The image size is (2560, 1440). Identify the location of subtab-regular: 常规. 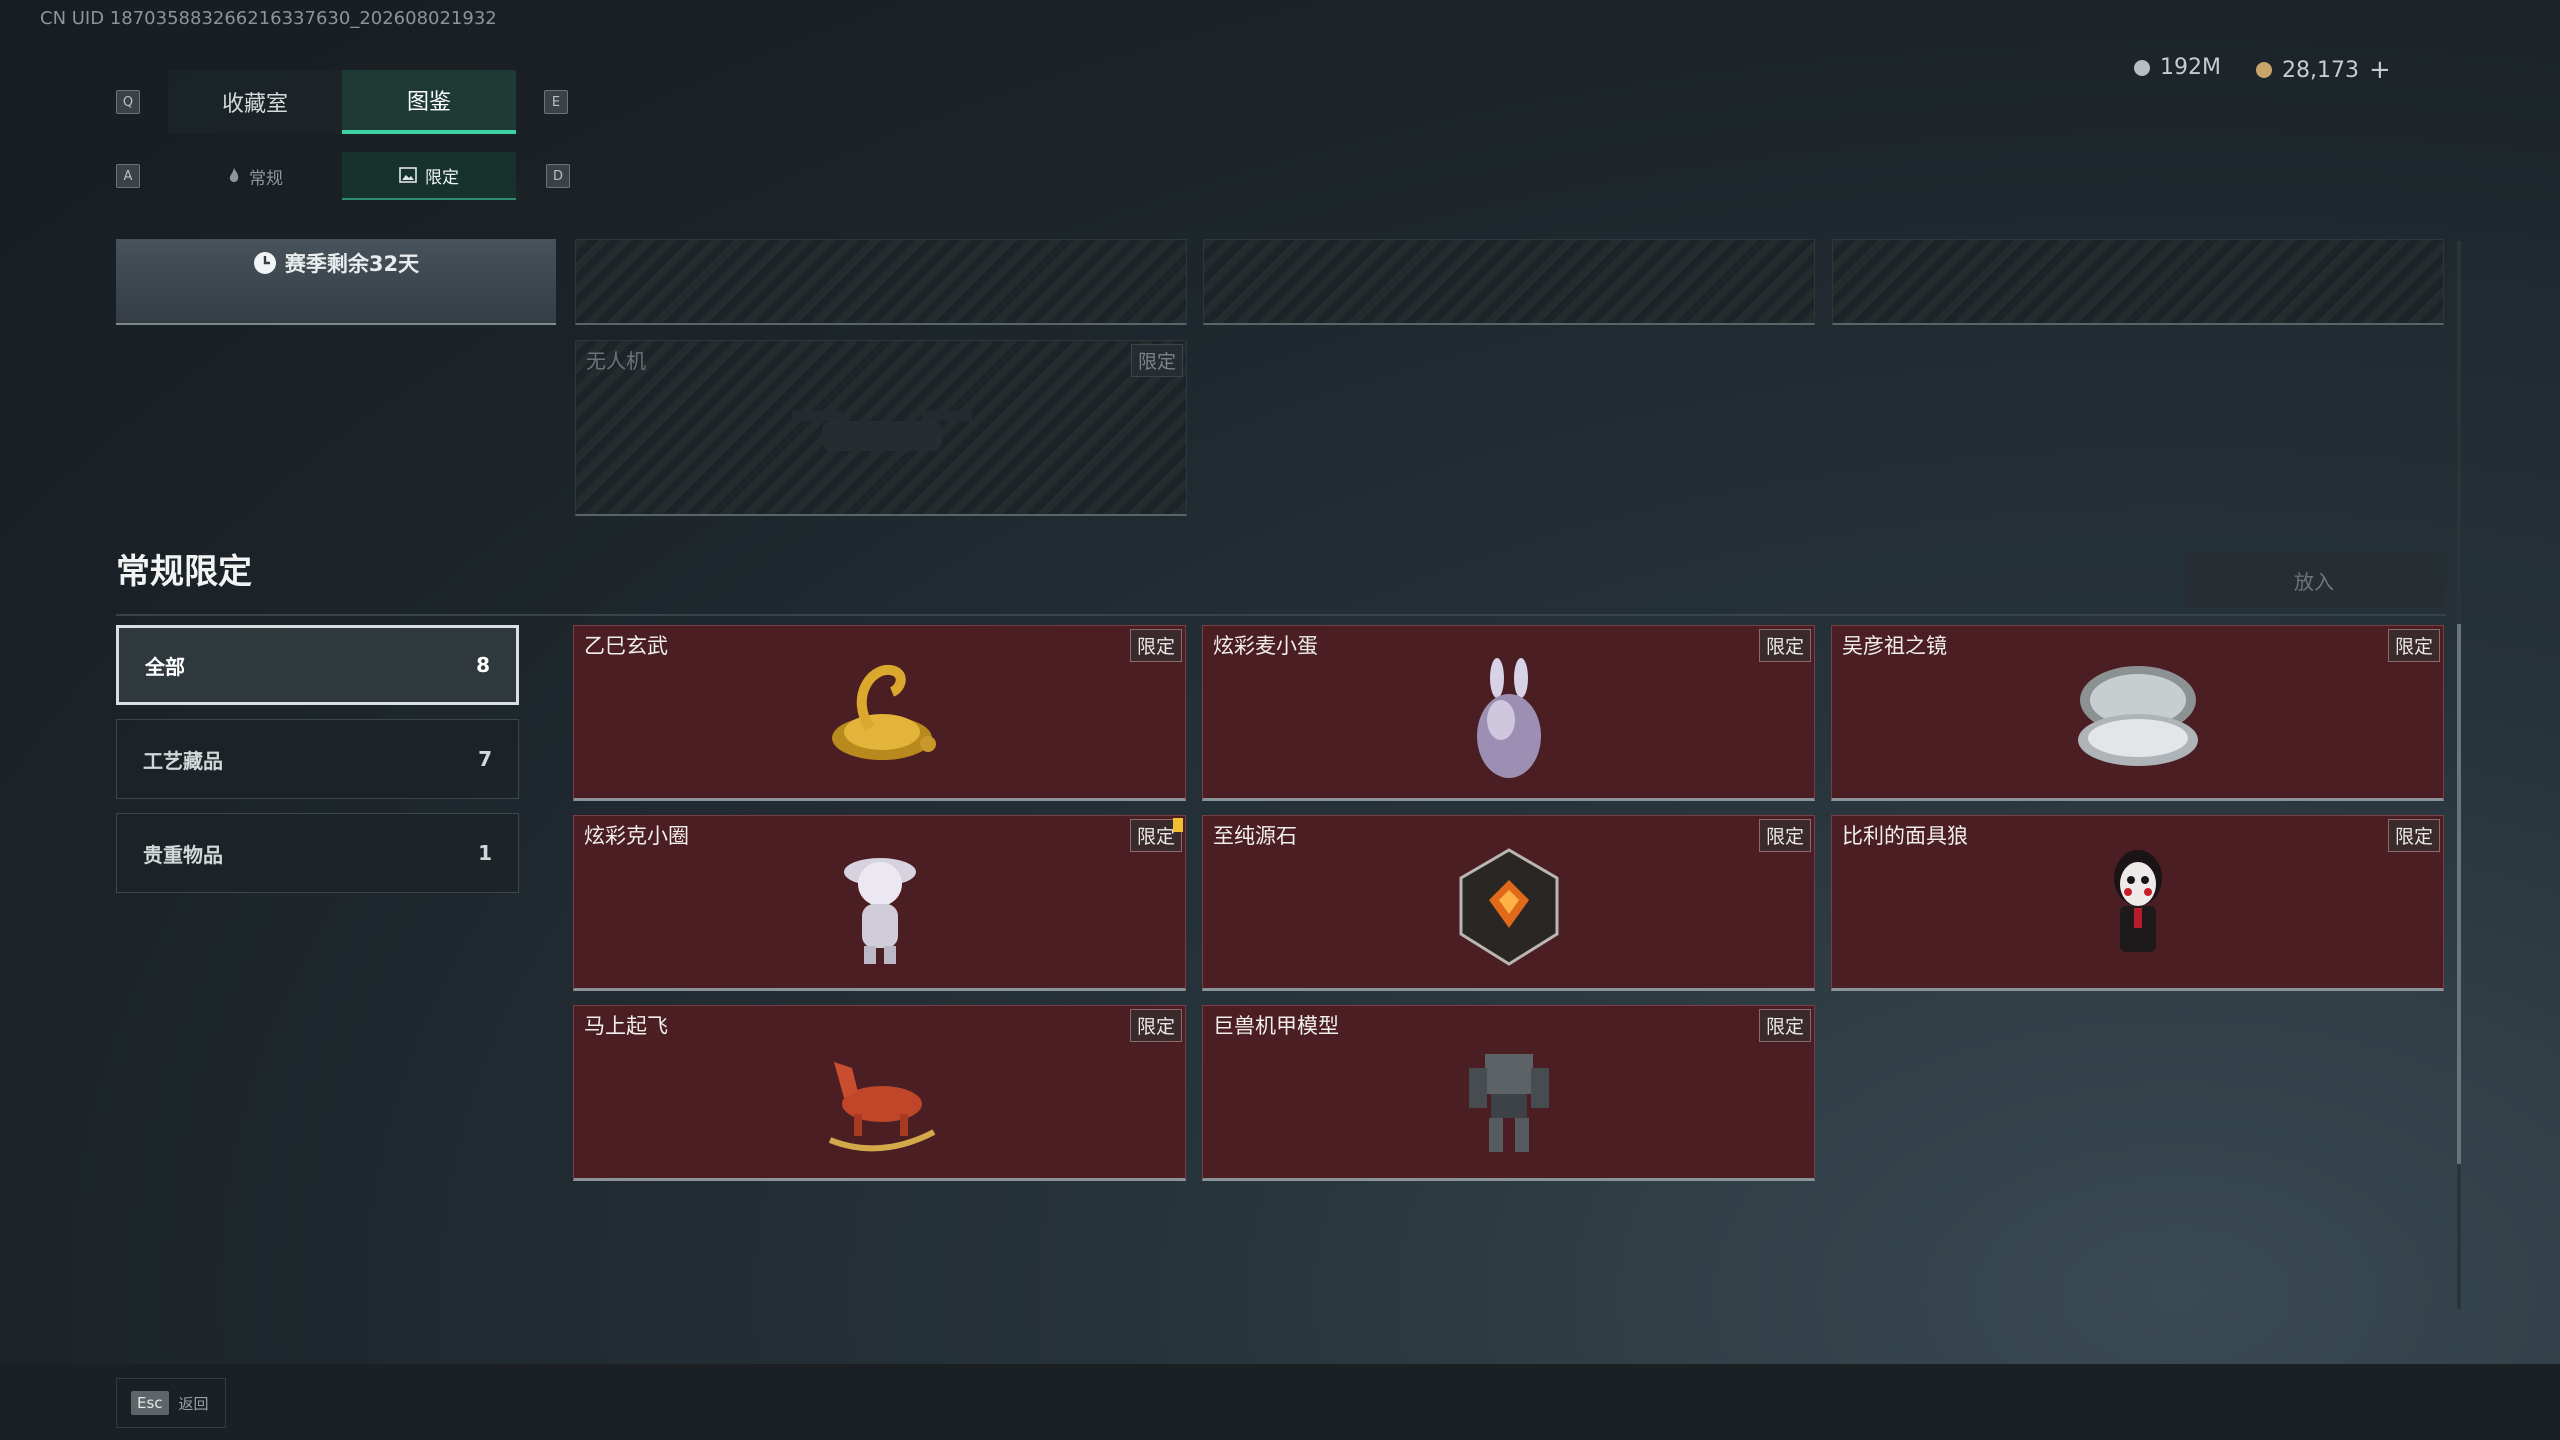
(255, 176).